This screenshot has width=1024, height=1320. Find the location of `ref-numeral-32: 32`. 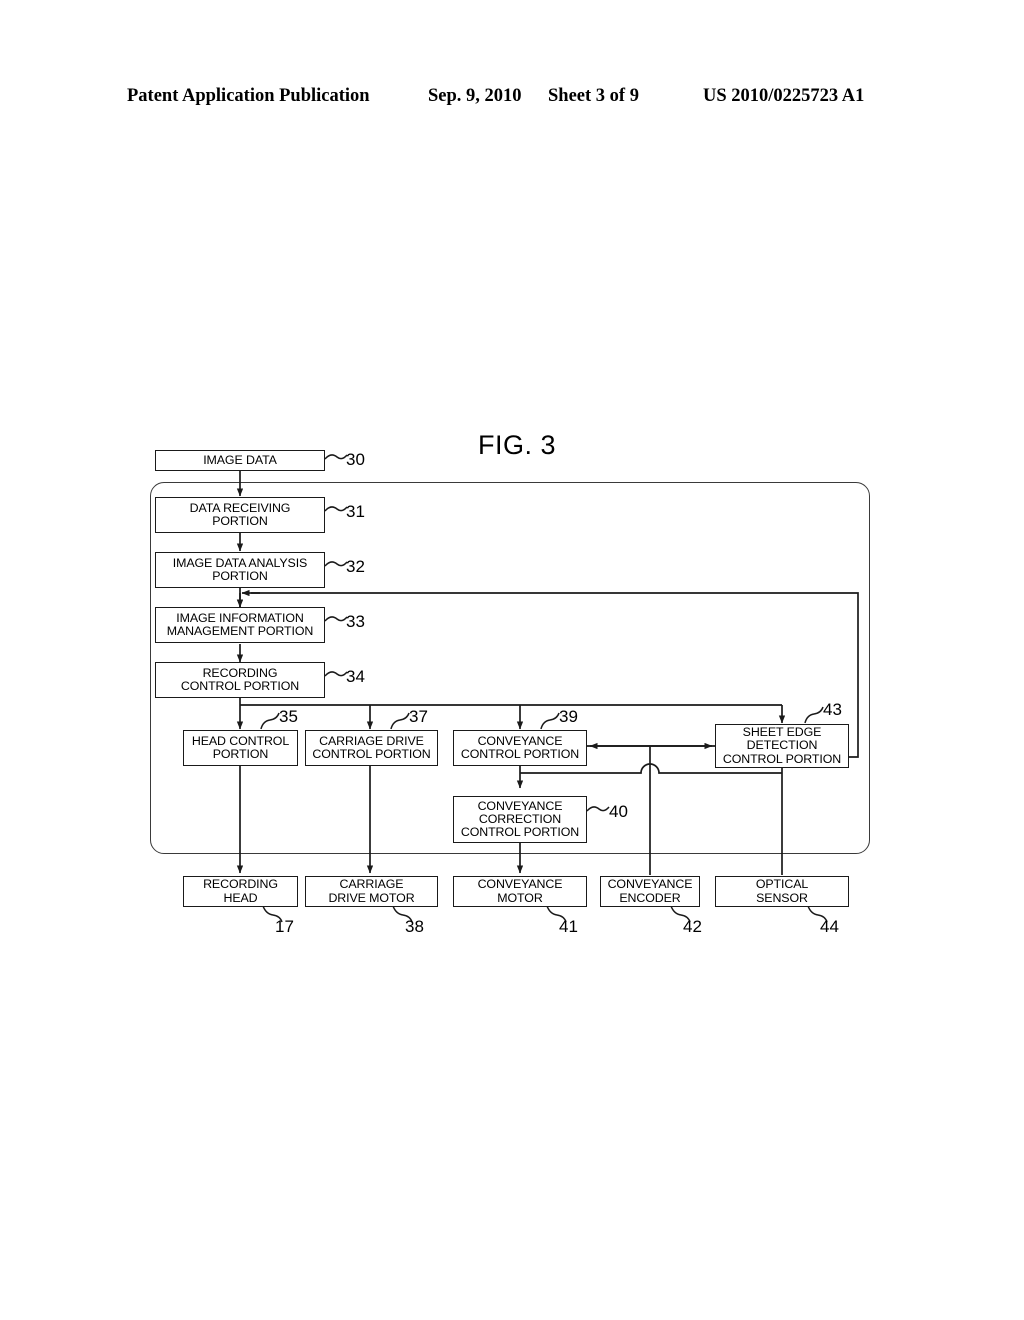

ref-numeral-32: 32 is located at coordinates (355, 566).